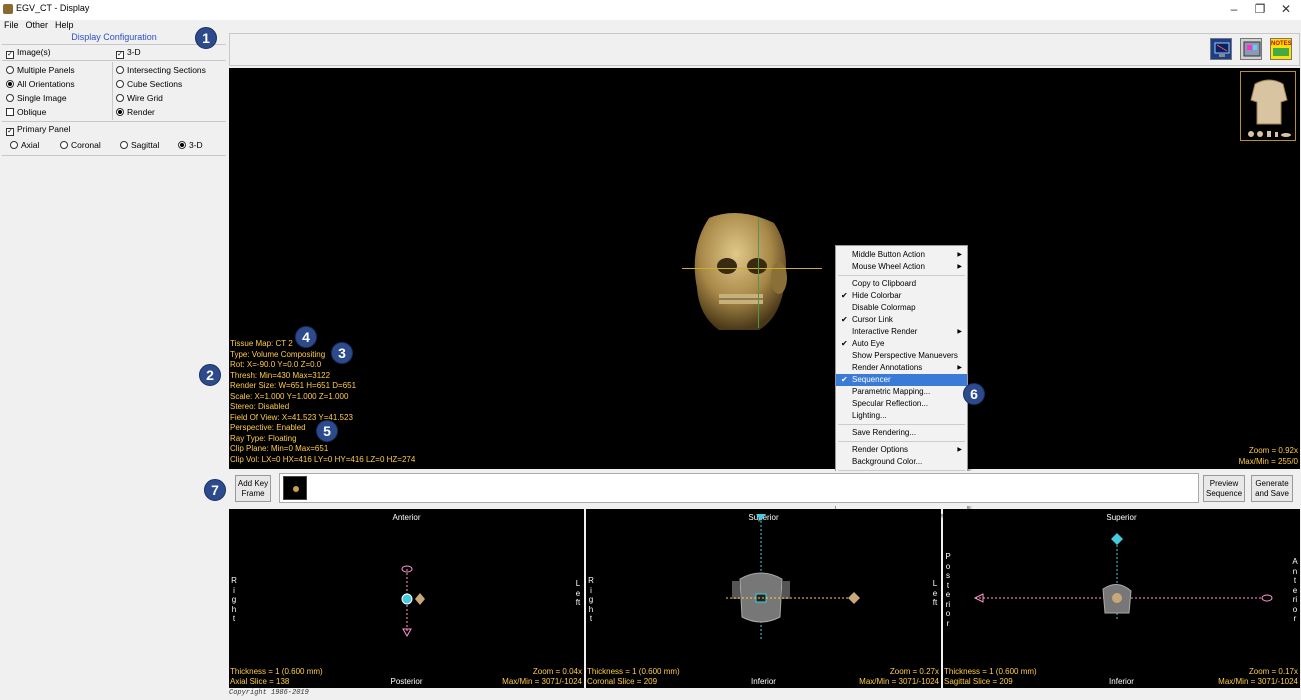 The width and height of the screenshot is (1301, 700). What do you see at coordinates (1234, 9) in the screenshot?
I see `minimize-button: –` at bounding box center [1234, 9].